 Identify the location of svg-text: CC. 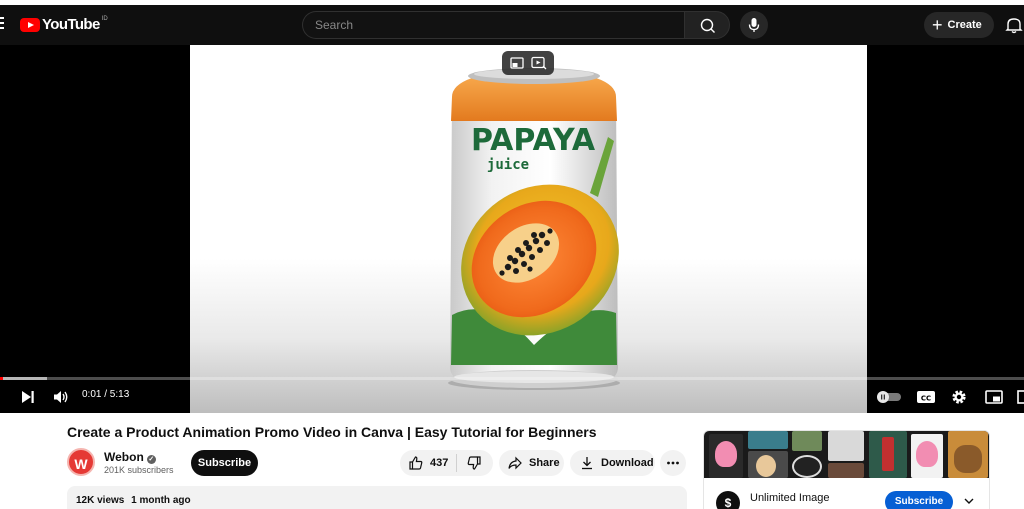
(926, 398).